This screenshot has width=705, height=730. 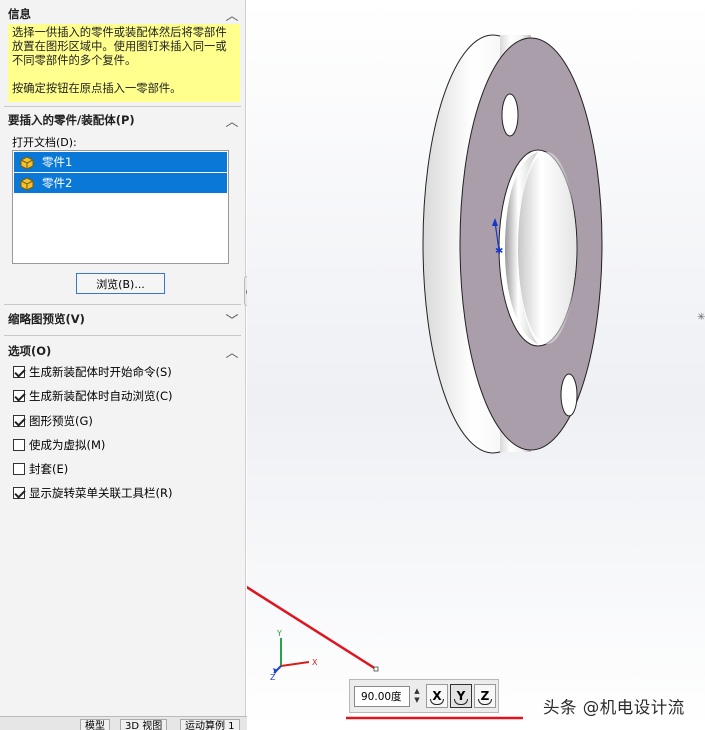 I want to click on chevron-down-icon: ﹀, so click(x=232, y=319).